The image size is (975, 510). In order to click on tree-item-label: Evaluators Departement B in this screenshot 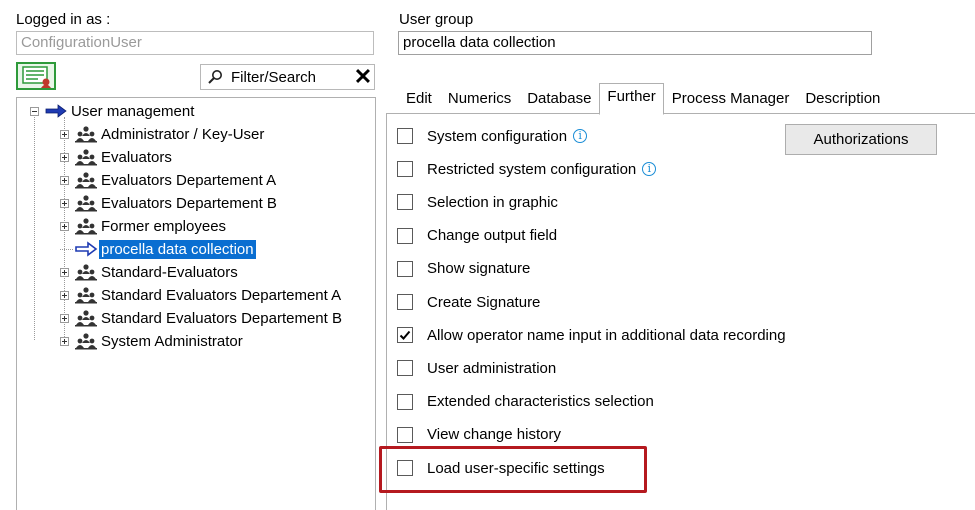, I will do `click(189, 203)`.